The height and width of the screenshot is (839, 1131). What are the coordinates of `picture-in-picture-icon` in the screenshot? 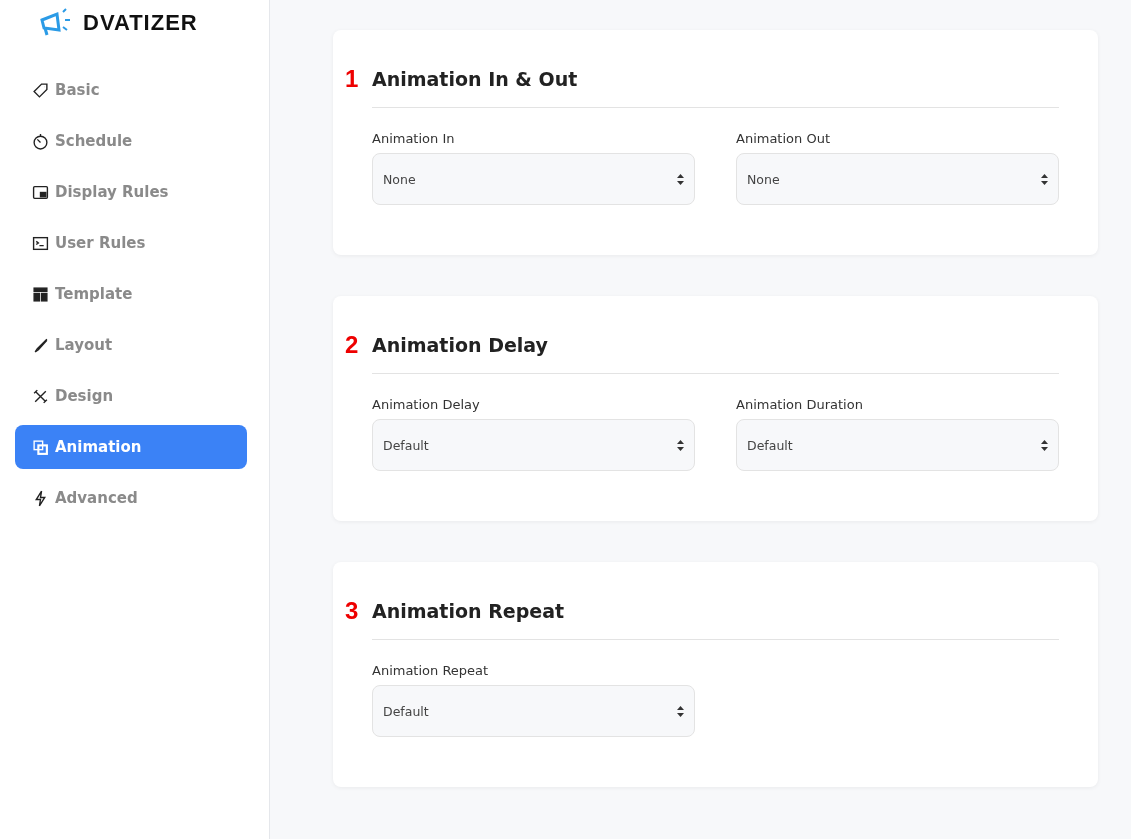 It's located at (40, 192).